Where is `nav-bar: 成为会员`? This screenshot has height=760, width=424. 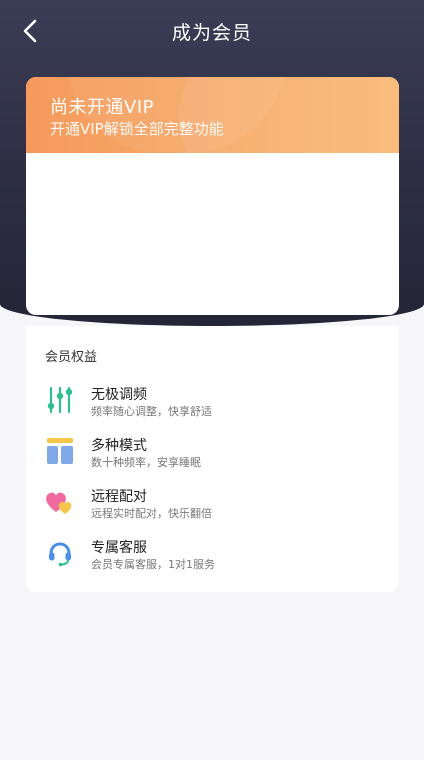
nav-bar: 成为会员 is located at coordinates (212, 32).